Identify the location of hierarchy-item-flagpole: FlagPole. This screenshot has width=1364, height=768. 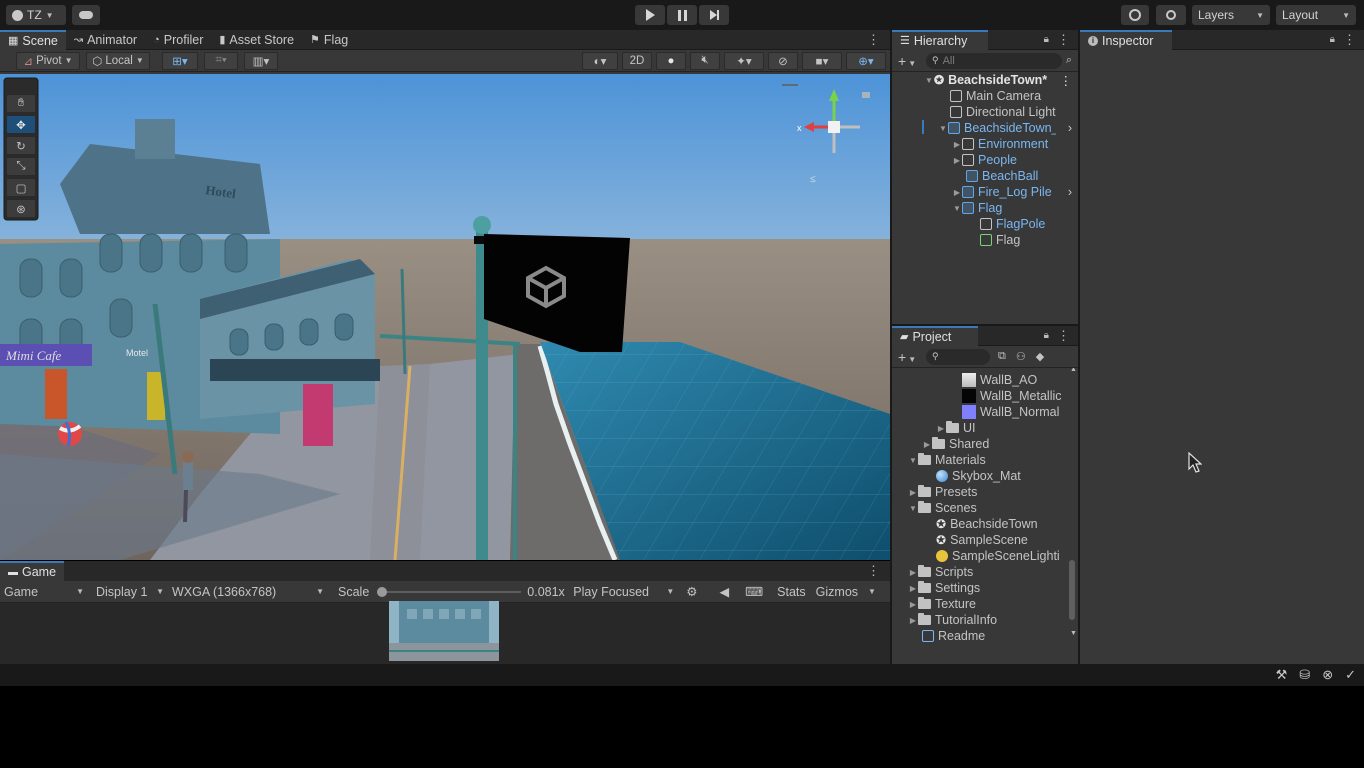
(1012, 224).